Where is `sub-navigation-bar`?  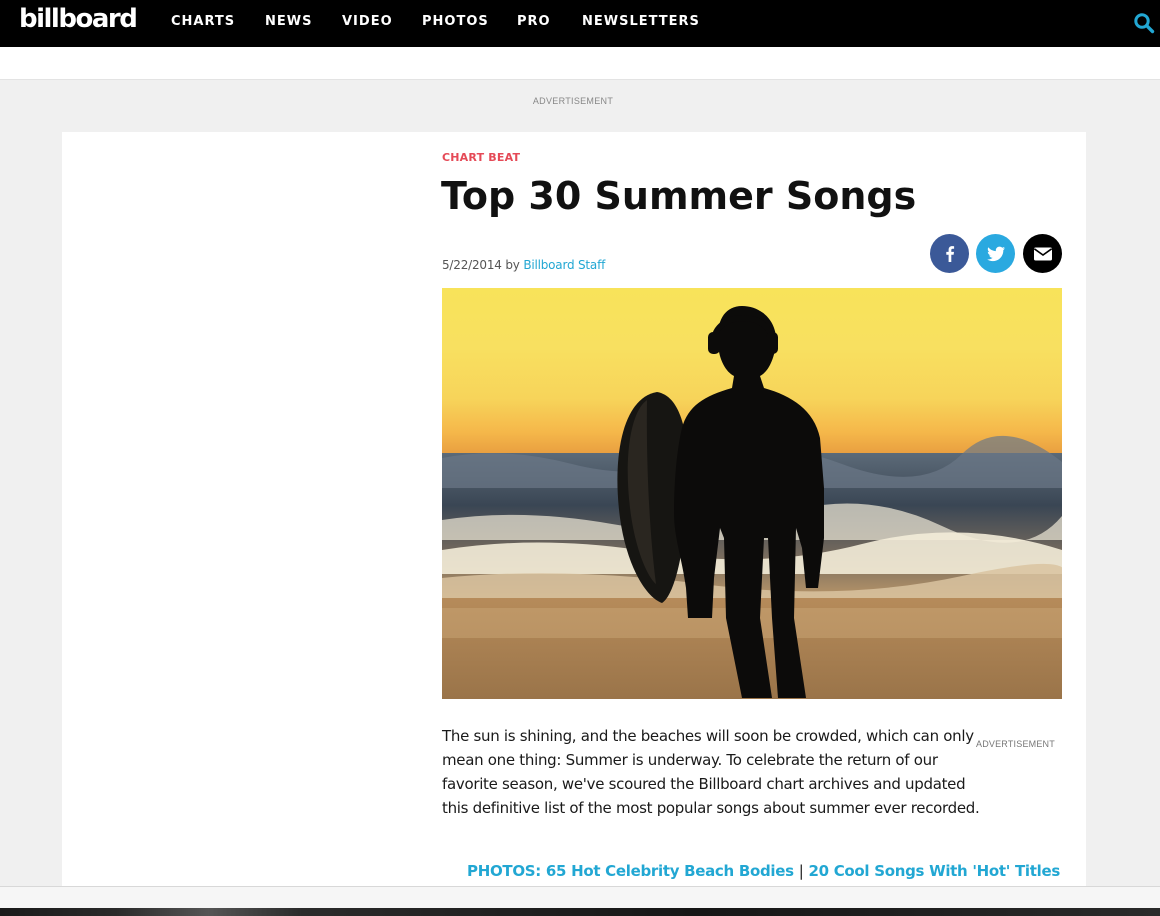 sub-navigation-bar is located at coordinates (580, 63).